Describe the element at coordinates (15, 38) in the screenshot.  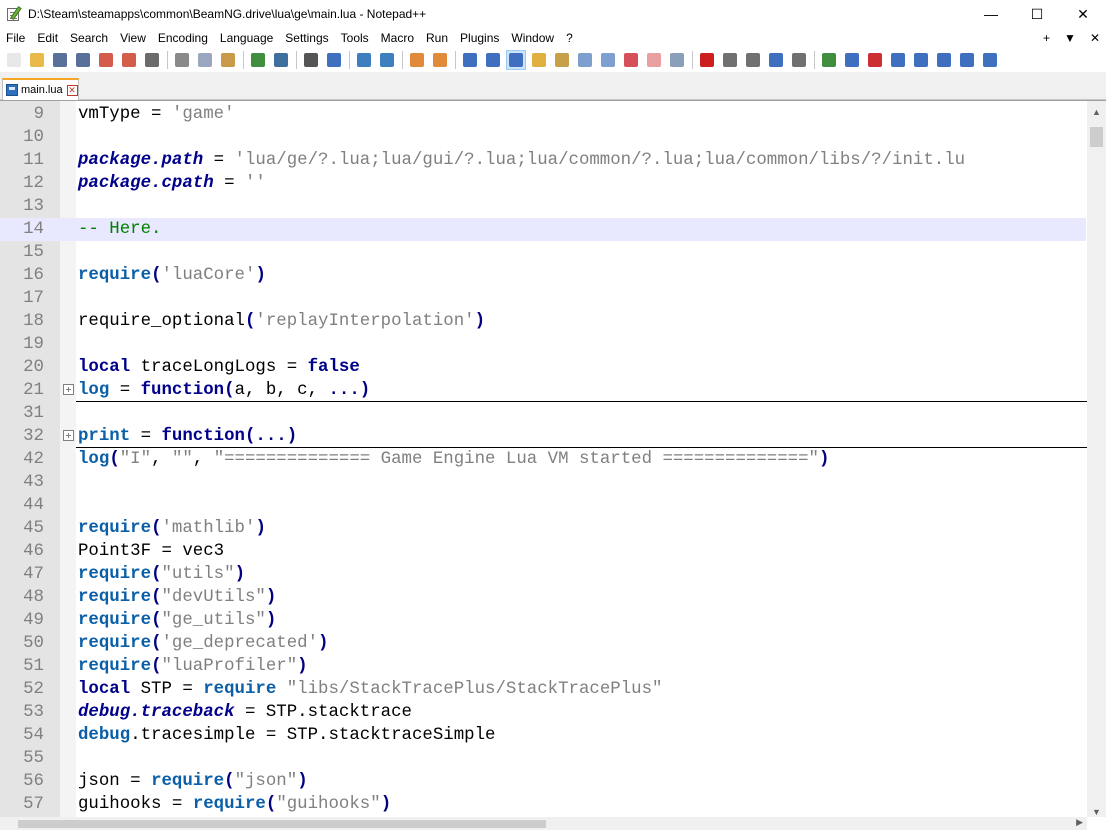
I see `menu-file: File` at that location.